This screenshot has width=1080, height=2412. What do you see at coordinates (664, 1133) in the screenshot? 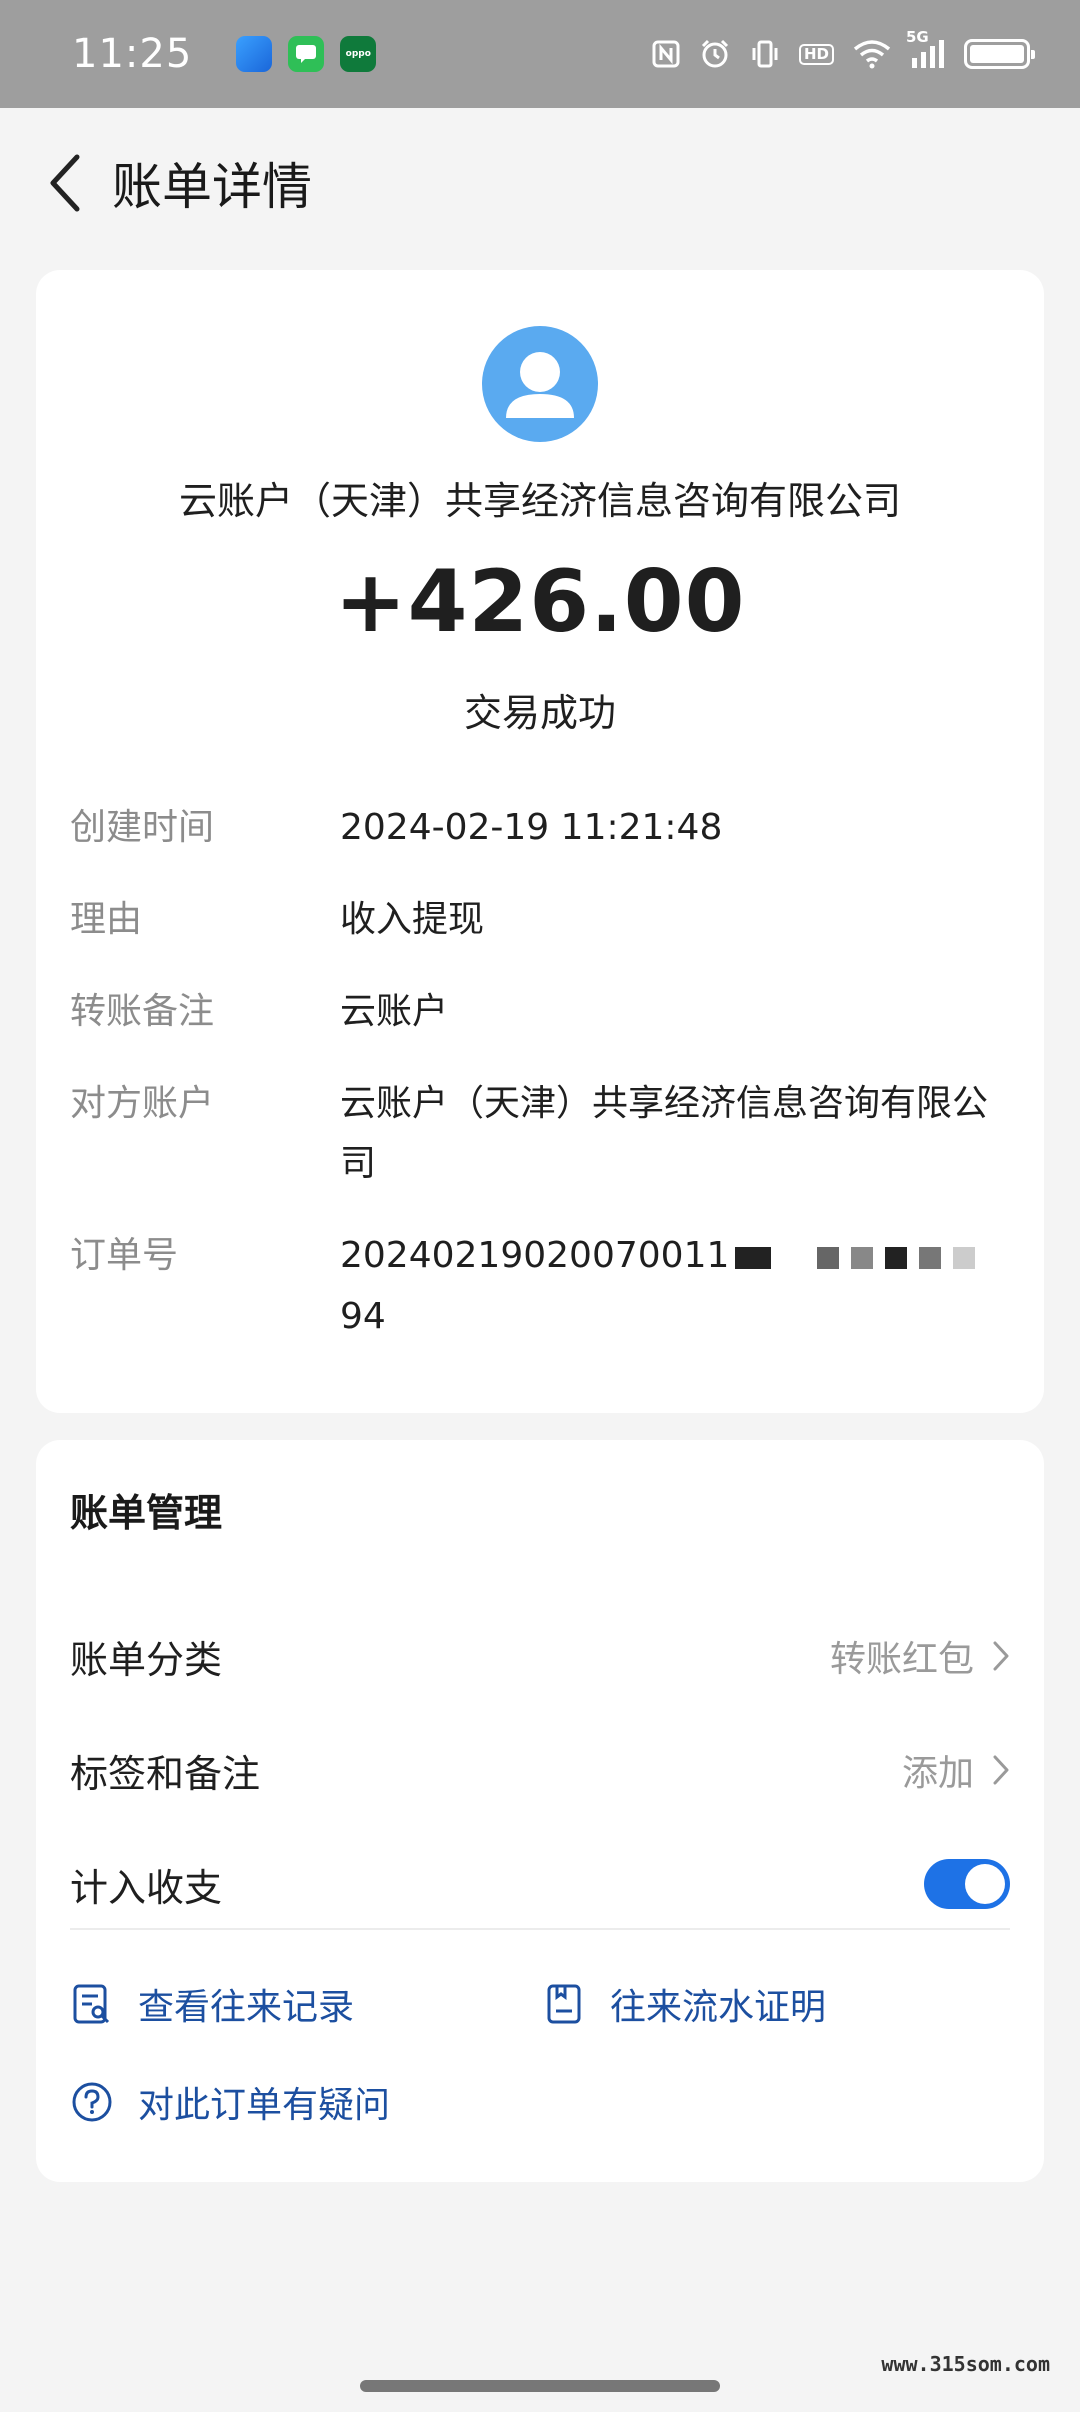
I see `detail-value: 云账户（天津）共享经济信息咨询有限公司` at bounding box center [664, 1133].